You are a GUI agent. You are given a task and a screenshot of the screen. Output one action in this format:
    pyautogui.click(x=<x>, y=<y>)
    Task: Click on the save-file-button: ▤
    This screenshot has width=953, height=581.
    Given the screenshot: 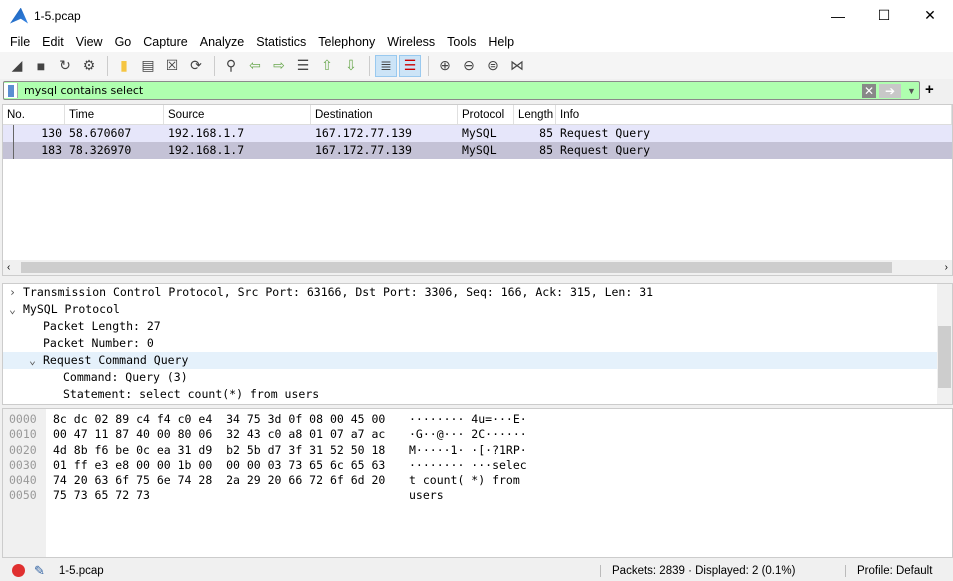 What is the action you would take?
    pyautogui.click(x=148, y=66)
    